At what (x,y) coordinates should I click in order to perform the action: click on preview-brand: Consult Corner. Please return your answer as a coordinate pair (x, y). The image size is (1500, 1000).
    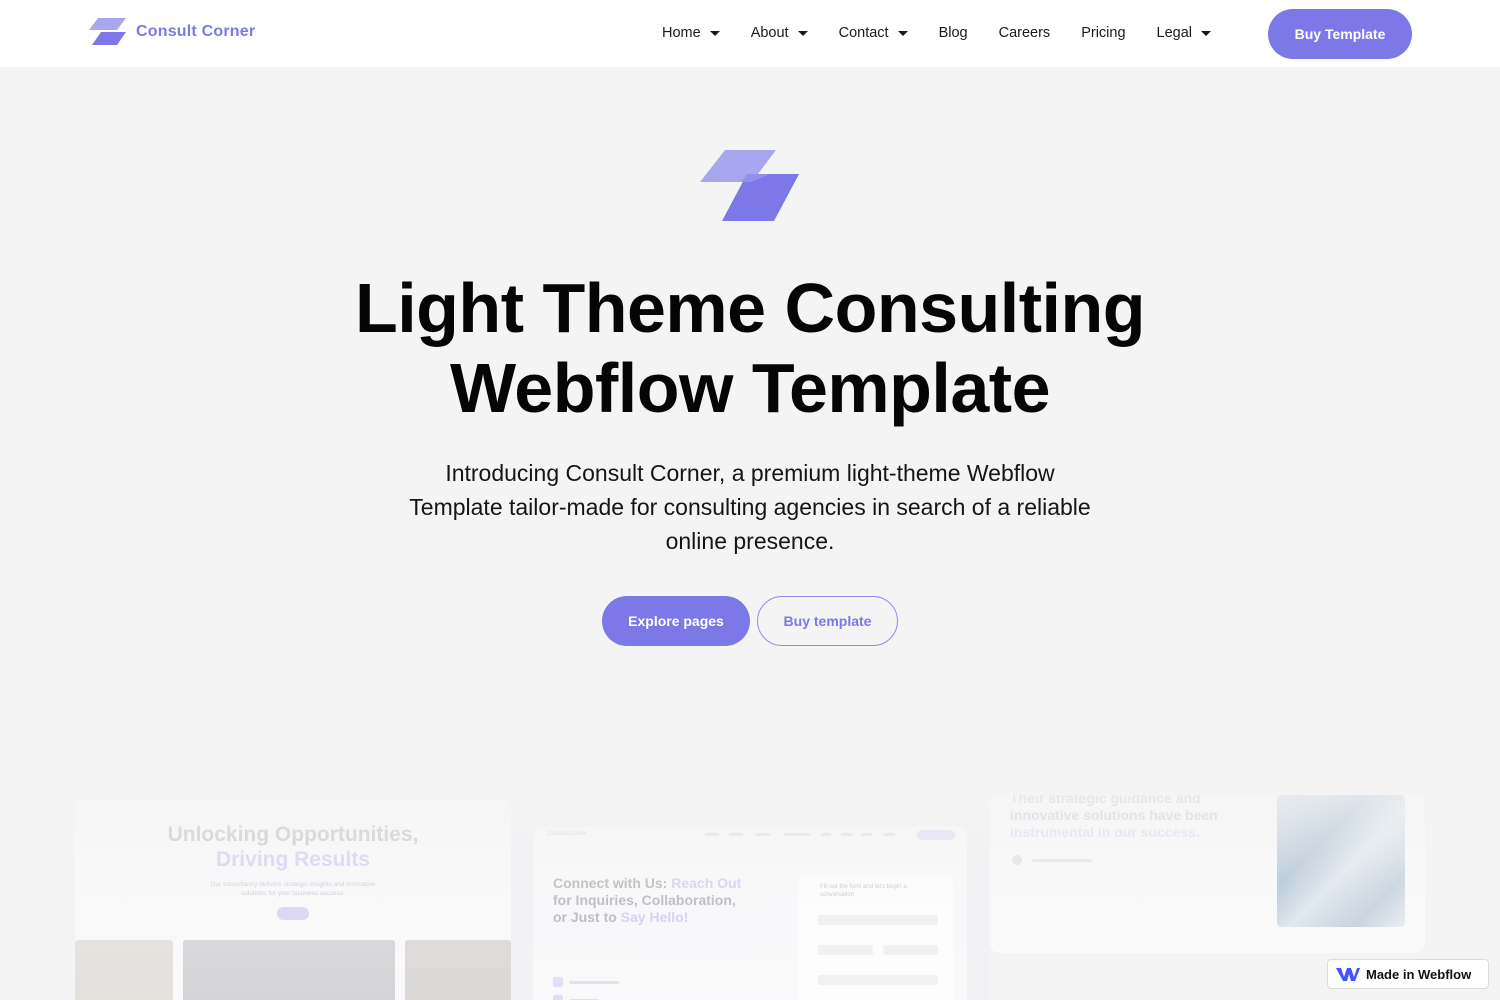
    Looking at the image, I should click on (567, 834).